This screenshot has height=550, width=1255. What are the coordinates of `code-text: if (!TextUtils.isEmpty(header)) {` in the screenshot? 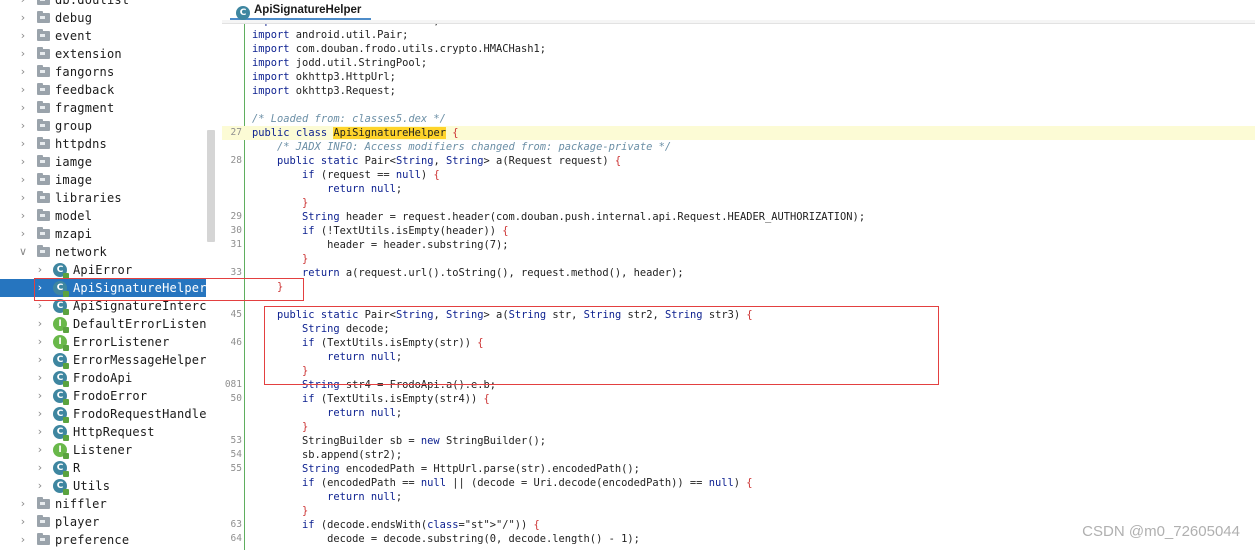 It's located at (405, 231).